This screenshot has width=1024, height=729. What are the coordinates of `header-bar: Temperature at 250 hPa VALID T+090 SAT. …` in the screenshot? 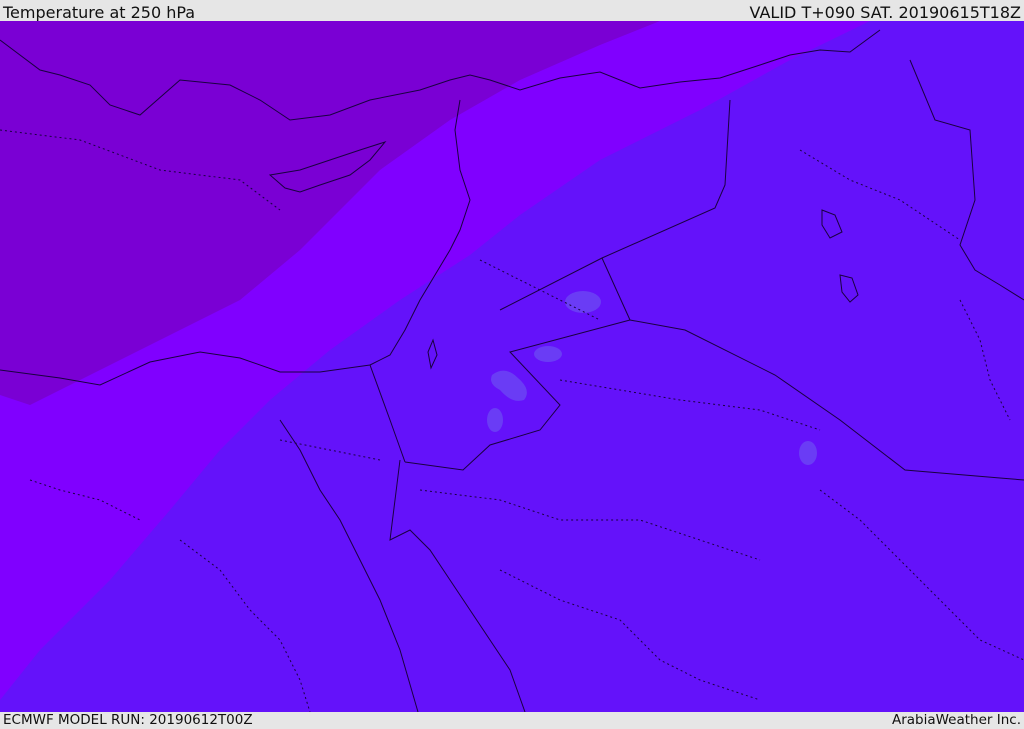 It's located at (512, 11).